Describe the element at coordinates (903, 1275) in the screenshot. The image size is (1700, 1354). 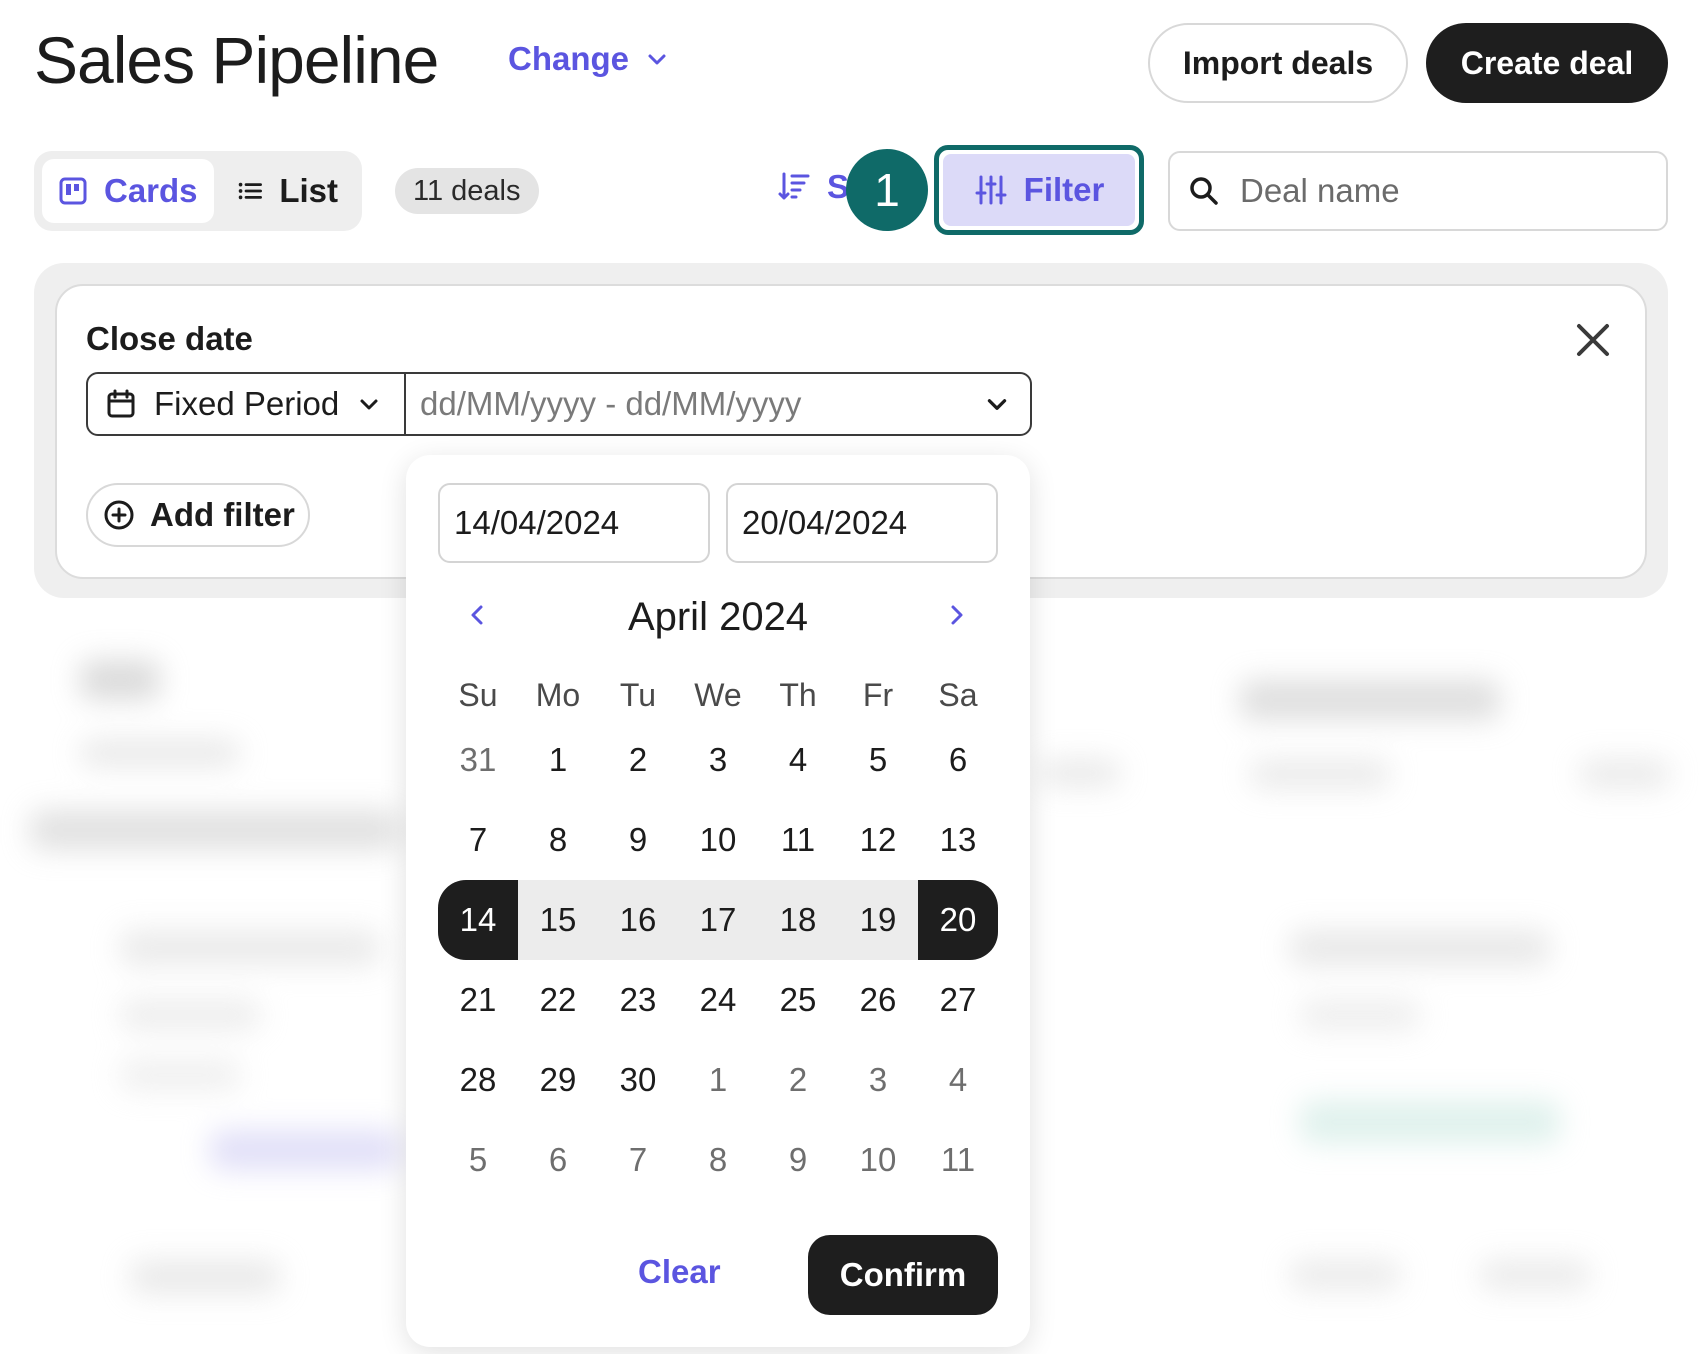
I see `confirm-button: Confirm` at that location.